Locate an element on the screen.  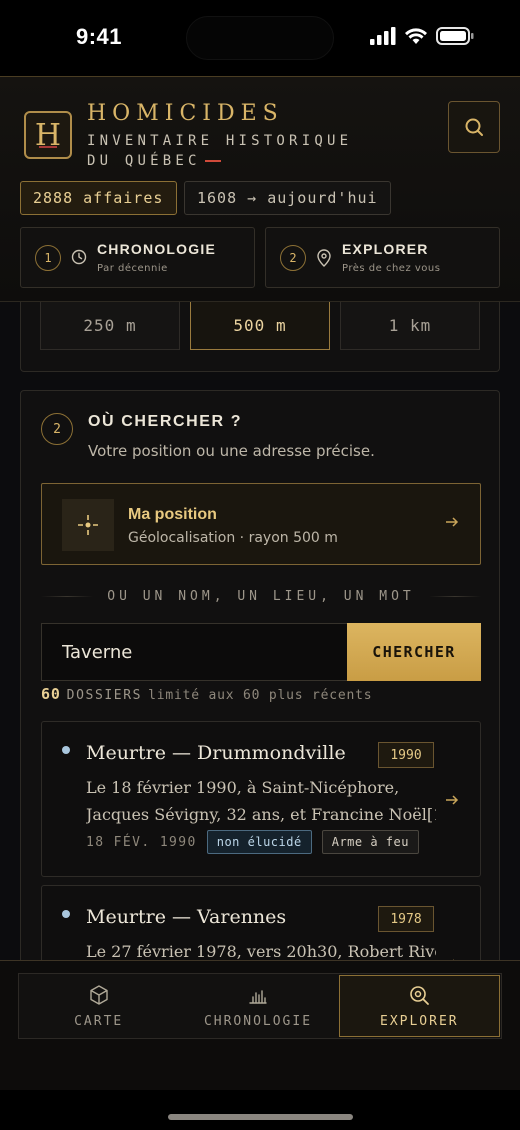
status-icons is located at coordinates (422, 36).